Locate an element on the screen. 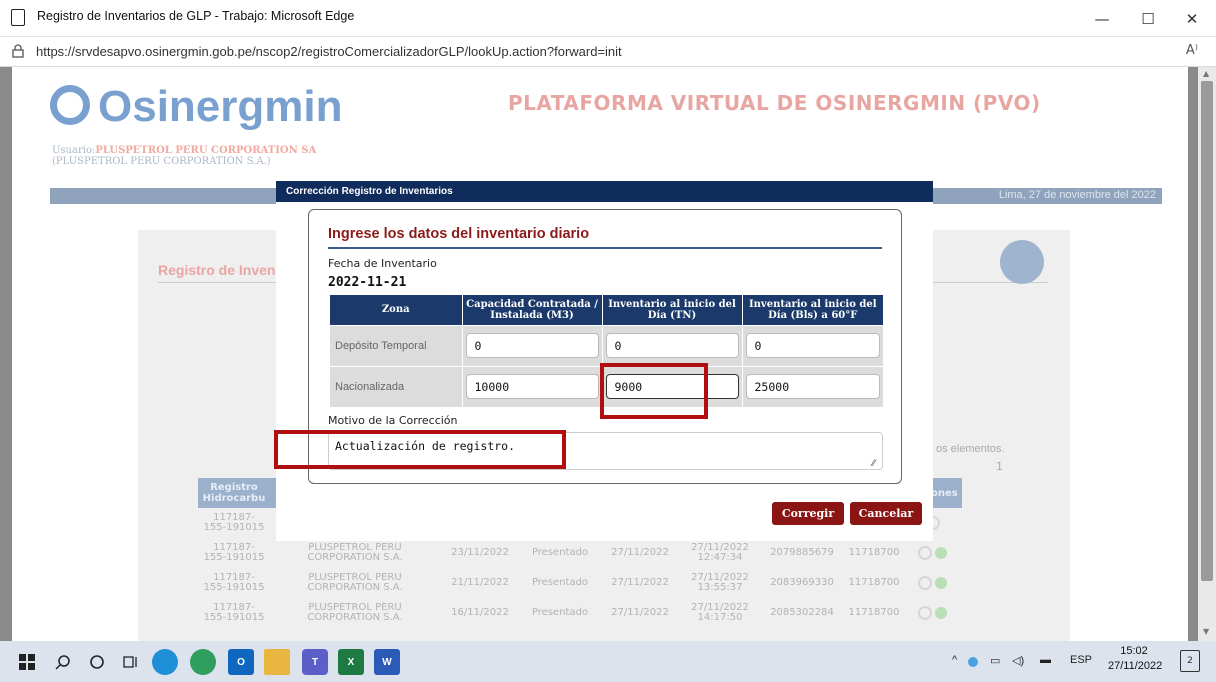 The image size is (1216, 682). page-number: 1 is located at coordinates (999, 466).